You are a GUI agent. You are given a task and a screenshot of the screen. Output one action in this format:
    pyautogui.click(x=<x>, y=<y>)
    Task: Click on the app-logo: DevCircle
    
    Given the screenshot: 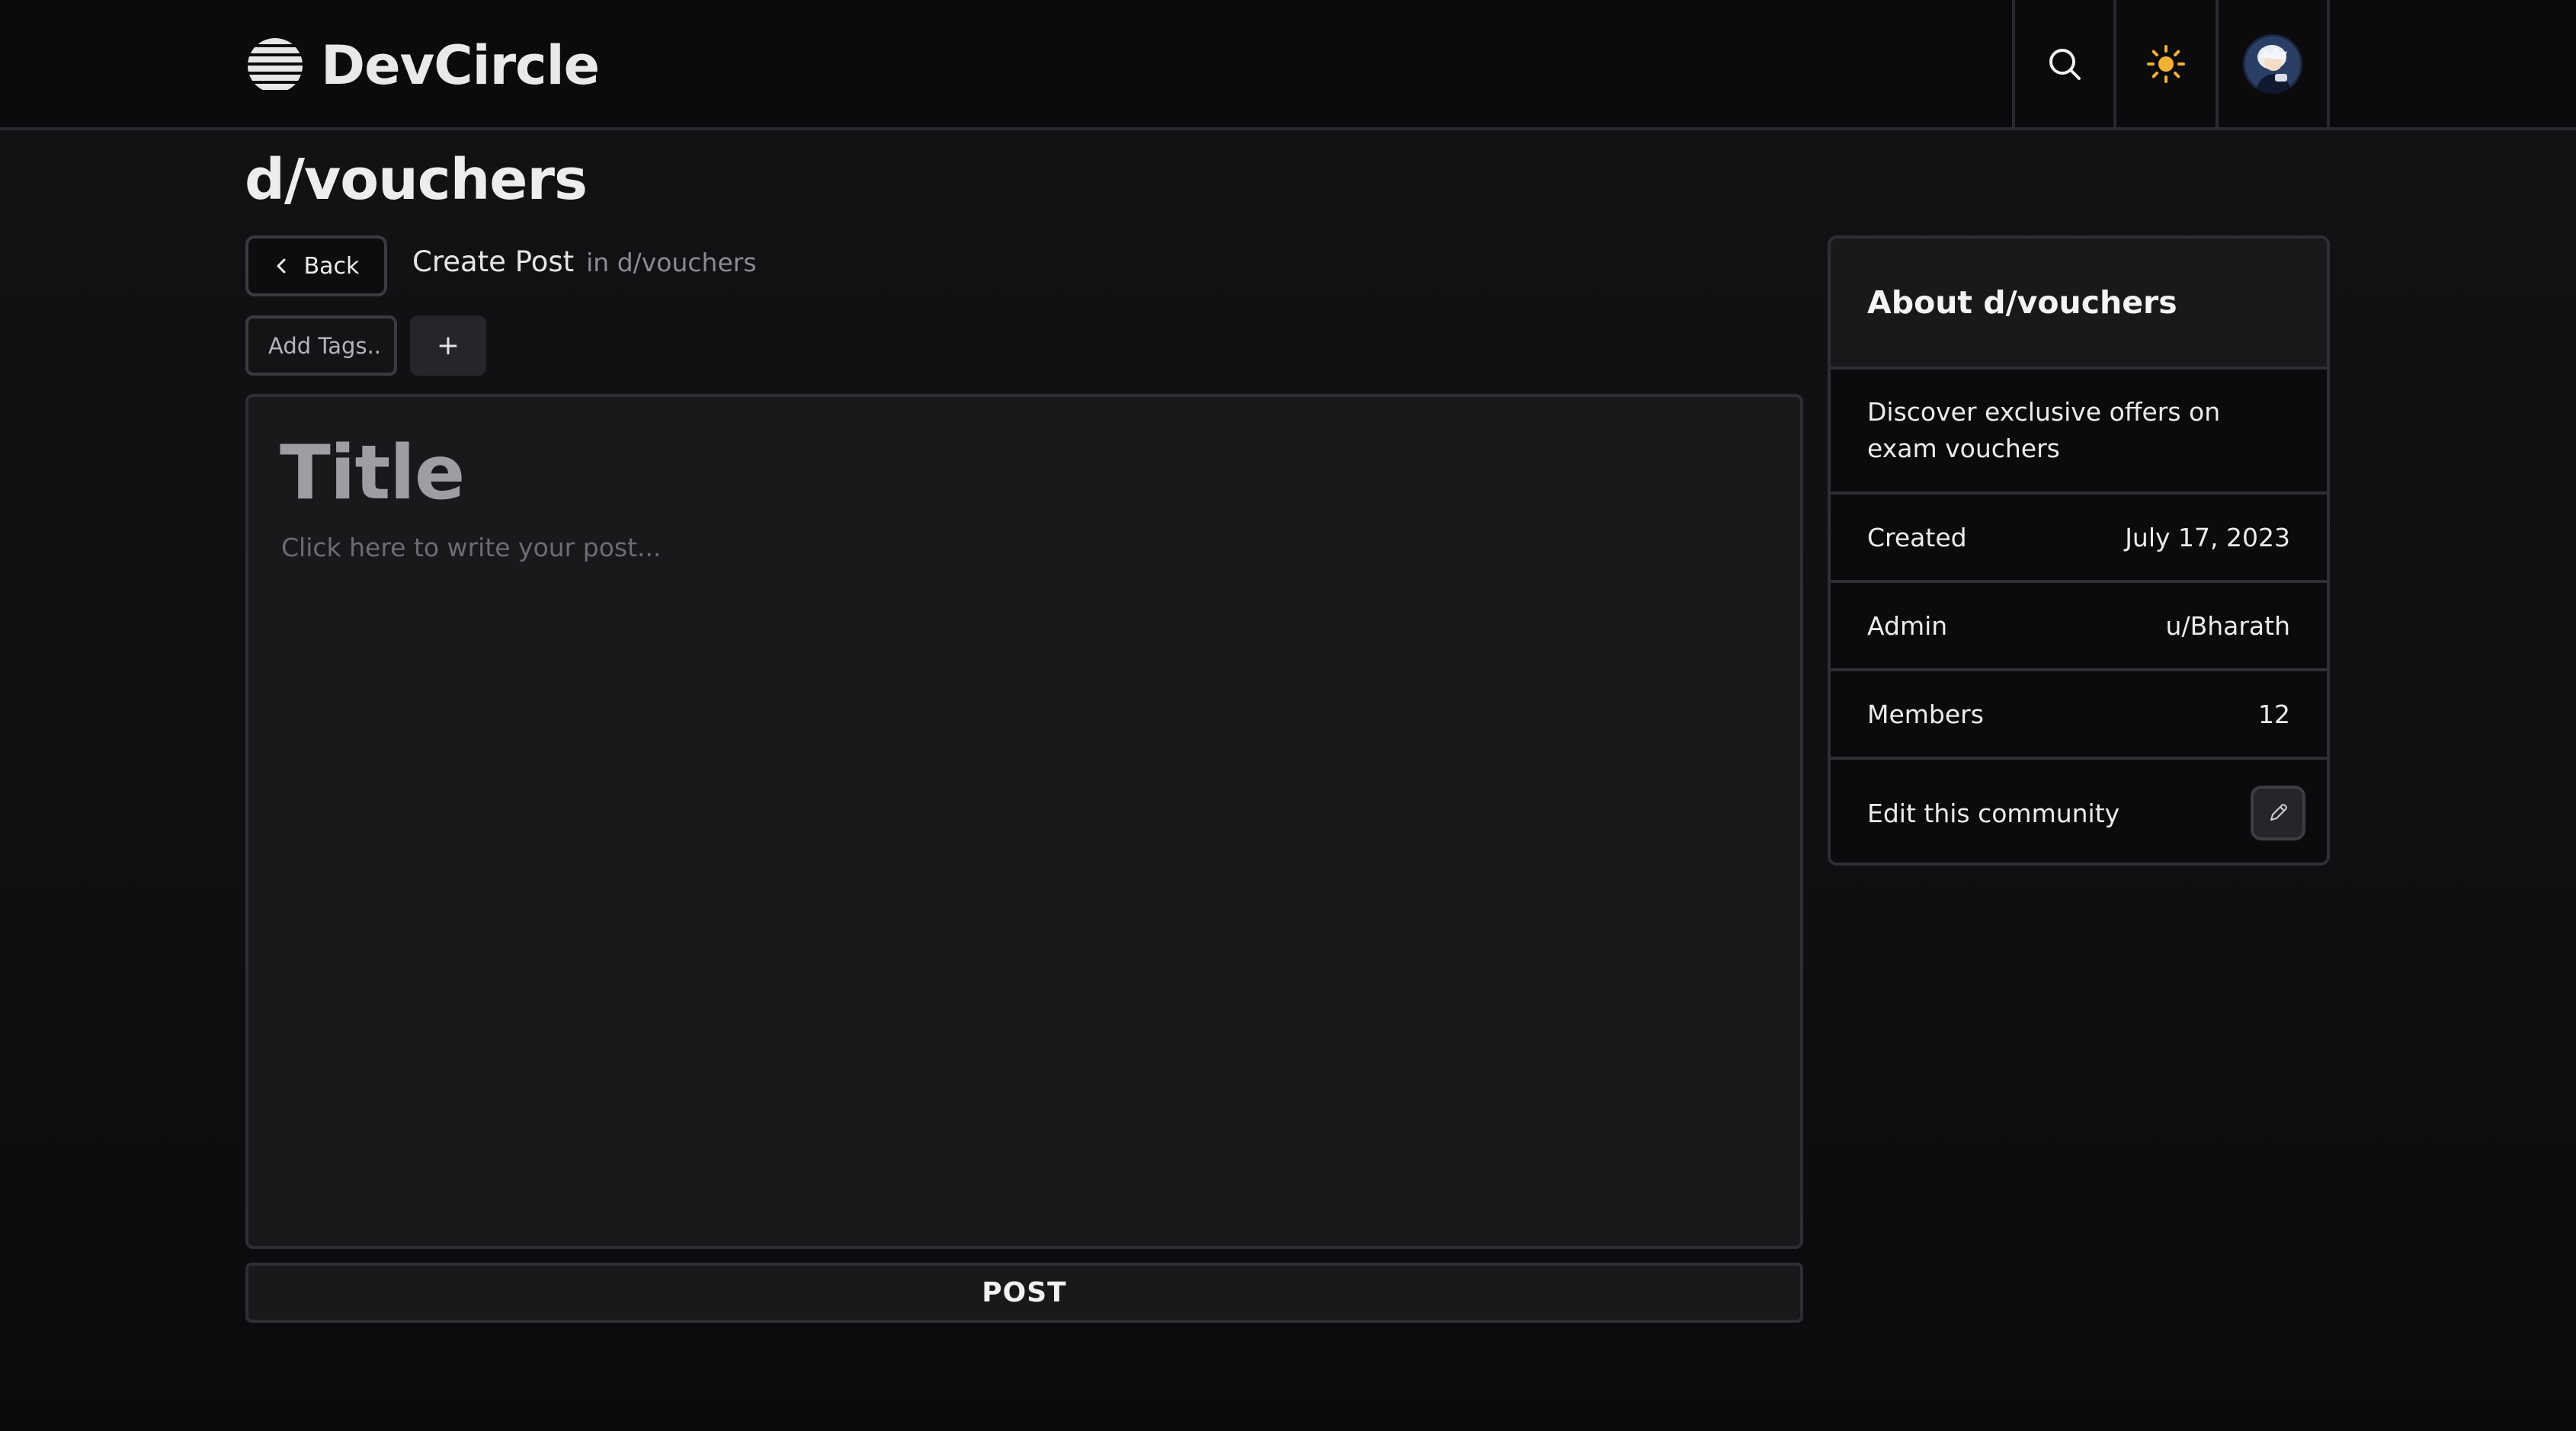 What is the action you would take?
    pyautogui.click(x=423, y=65)
    